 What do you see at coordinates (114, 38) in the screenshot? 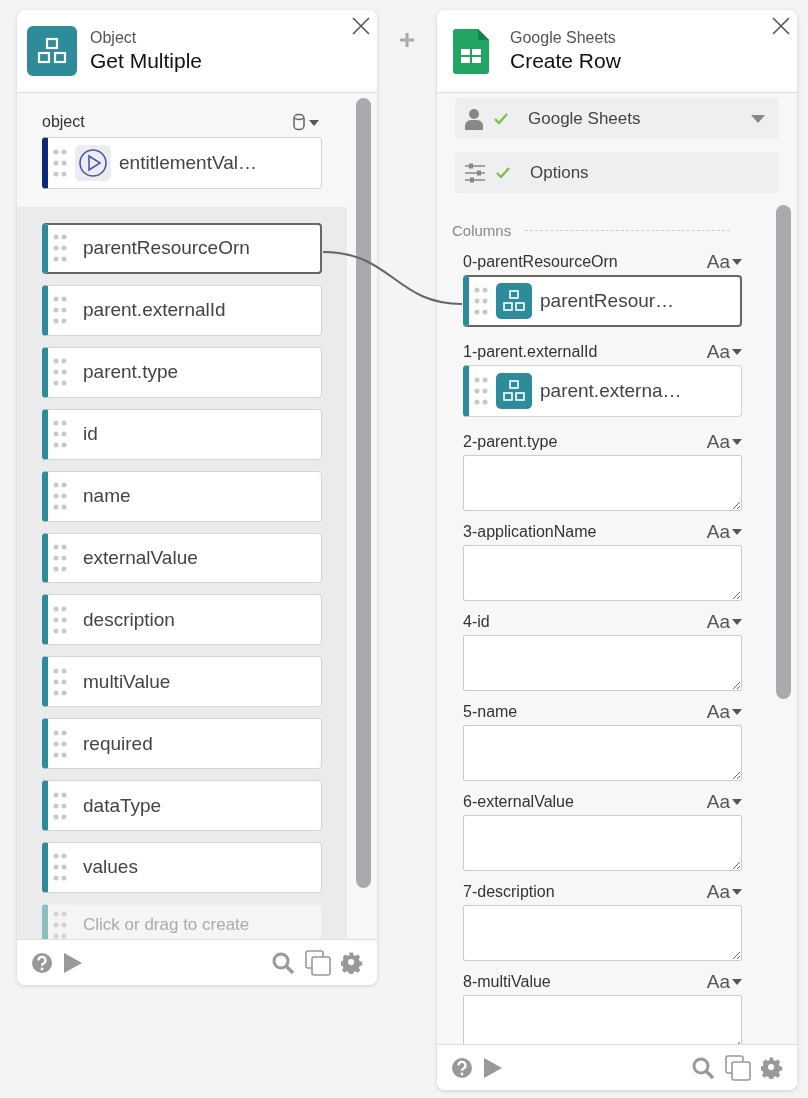
I see `step-category: Object` at bounding box center [114, 38].